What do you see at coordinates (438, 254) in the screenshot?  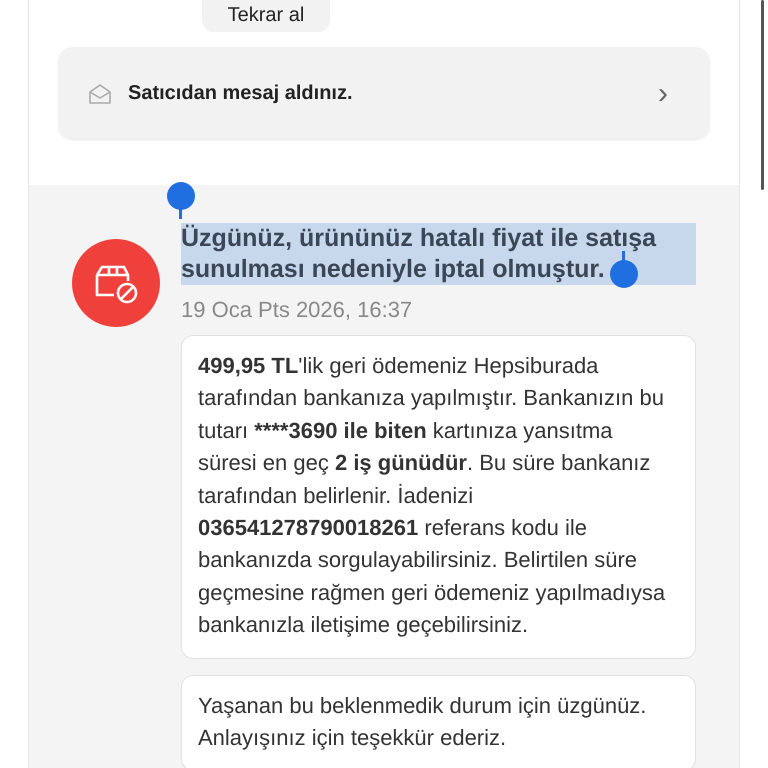 I see `cancellation-title: Üzgünüz, ürününüz hatalı fiyat ile satışa sunulması nedeniyle iptal olmuştur.` at bounding box center [438, 254].